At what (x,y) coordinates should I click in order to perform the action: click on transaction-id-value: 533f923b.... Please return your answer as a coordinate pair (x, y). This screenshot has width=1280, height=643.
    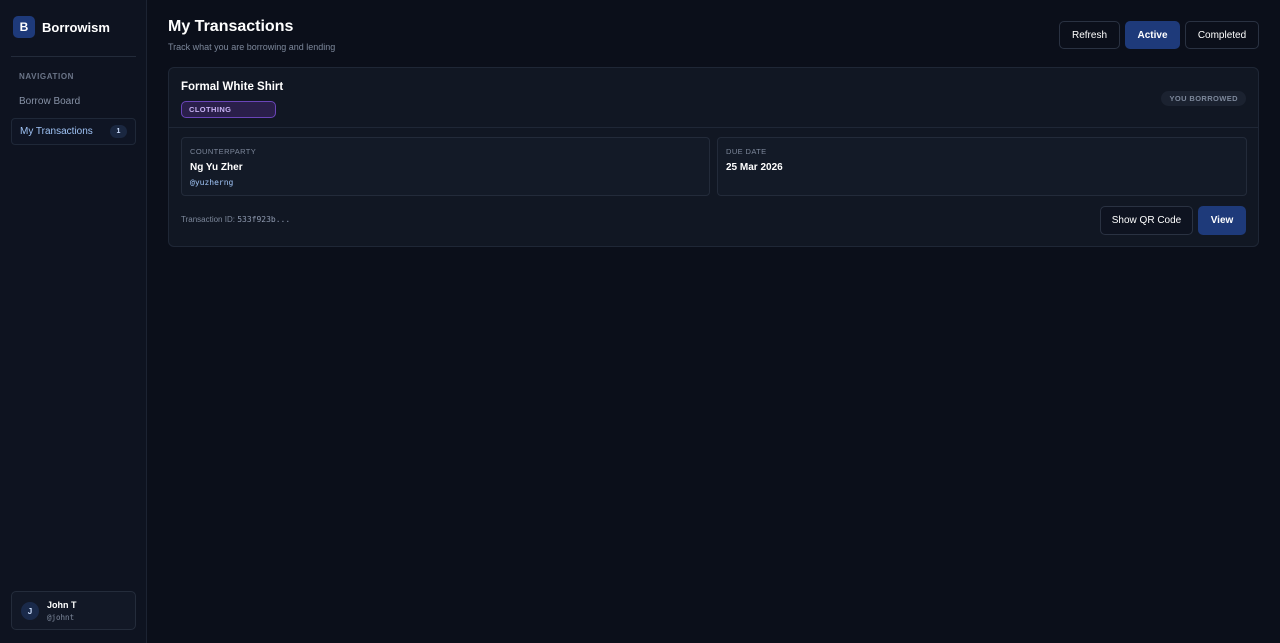
    Looking at the image, I should click on (264, 219).